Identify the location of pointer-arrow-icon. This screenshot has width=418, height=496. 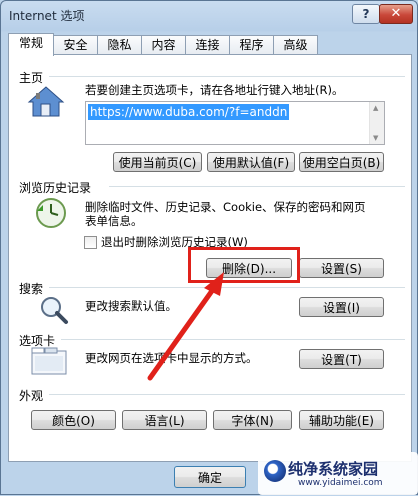
(185, 326).